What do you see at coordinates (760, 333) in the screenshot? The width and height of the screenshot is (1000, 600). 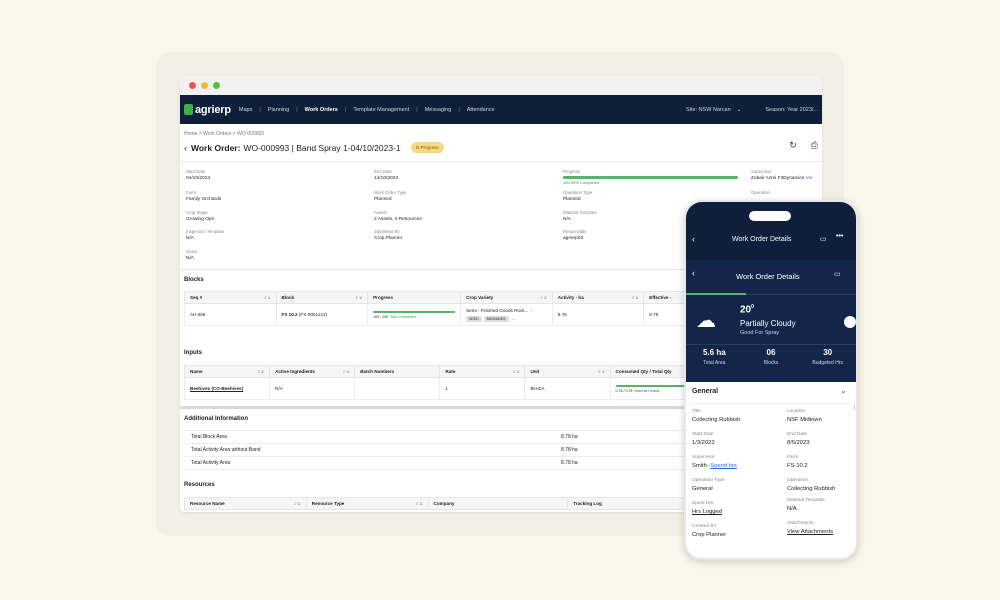 I see `weather-subtext: Good For Spray` at bounding box center [760, 333].